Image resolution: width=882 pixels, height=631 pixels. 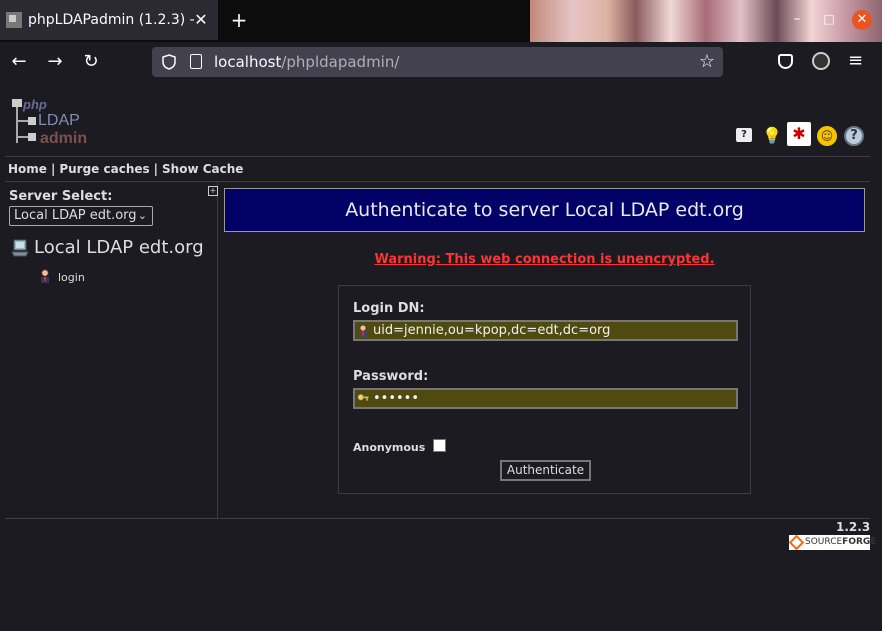 I want to click on password-label: Password:, so click(x=391, y=376).